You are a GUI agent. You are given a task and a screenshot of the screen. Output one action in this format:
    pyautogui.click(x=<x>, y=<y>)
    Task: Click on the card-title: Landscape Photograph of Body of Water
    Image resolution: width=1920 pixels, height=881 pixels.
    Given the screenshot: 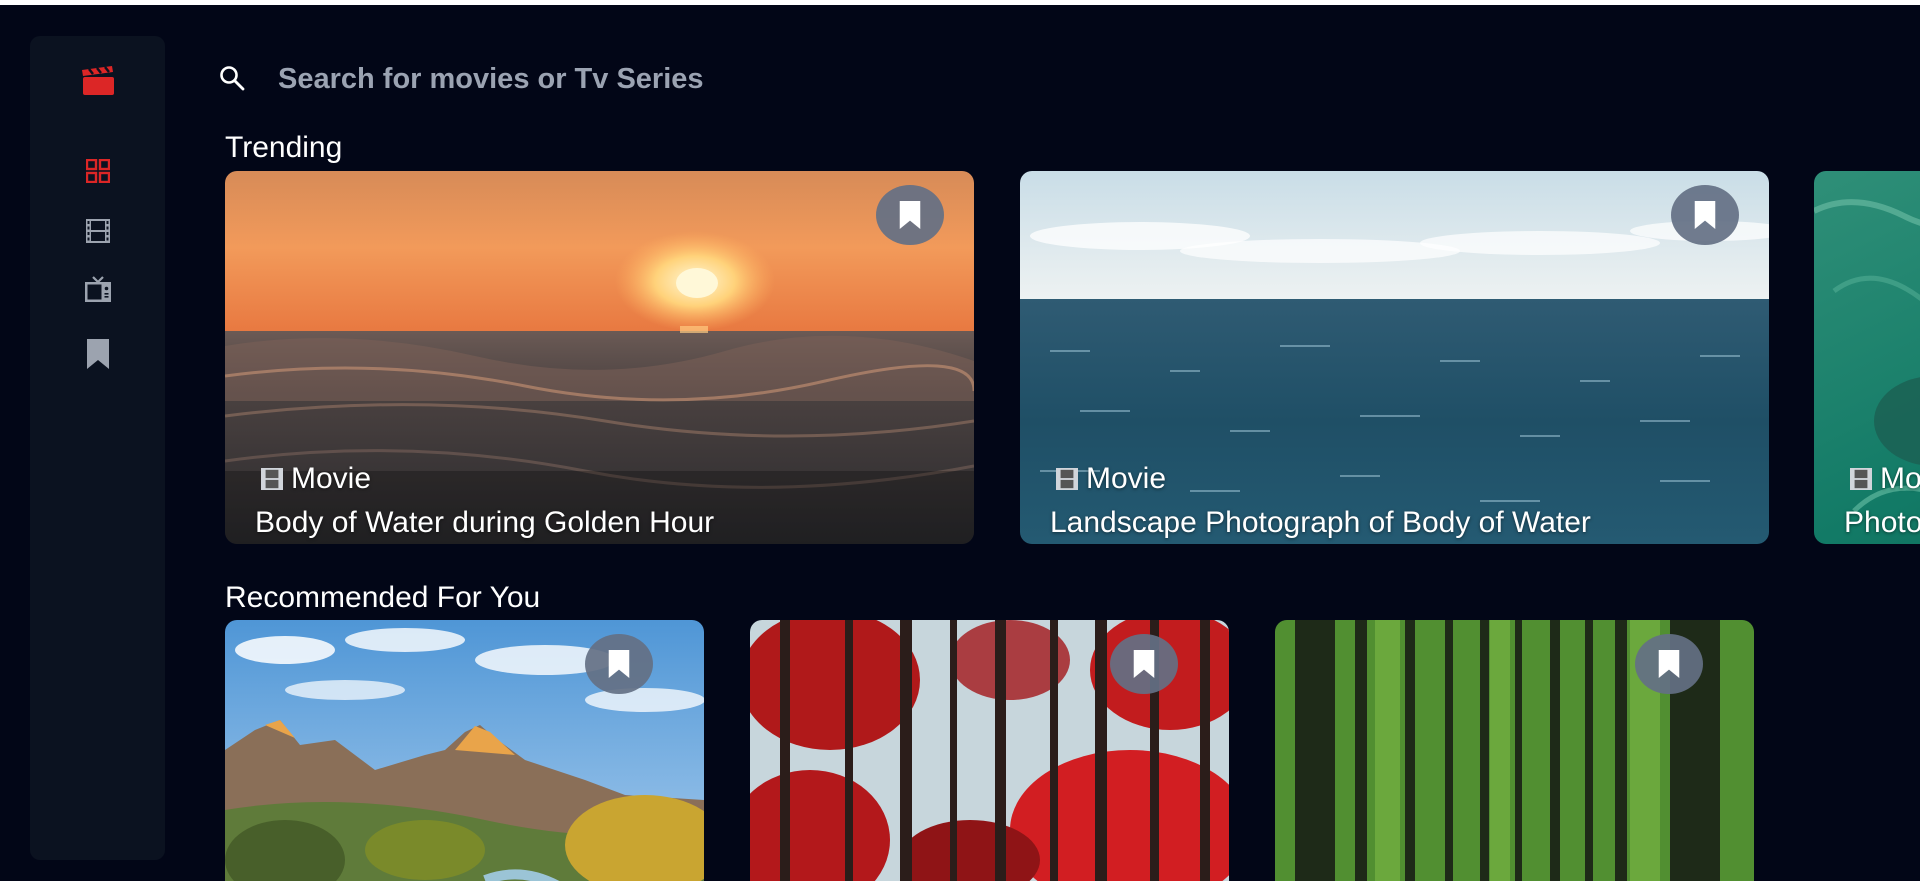 What is the action you would take?
    pyautogui.click(x=1320, y=522)
    